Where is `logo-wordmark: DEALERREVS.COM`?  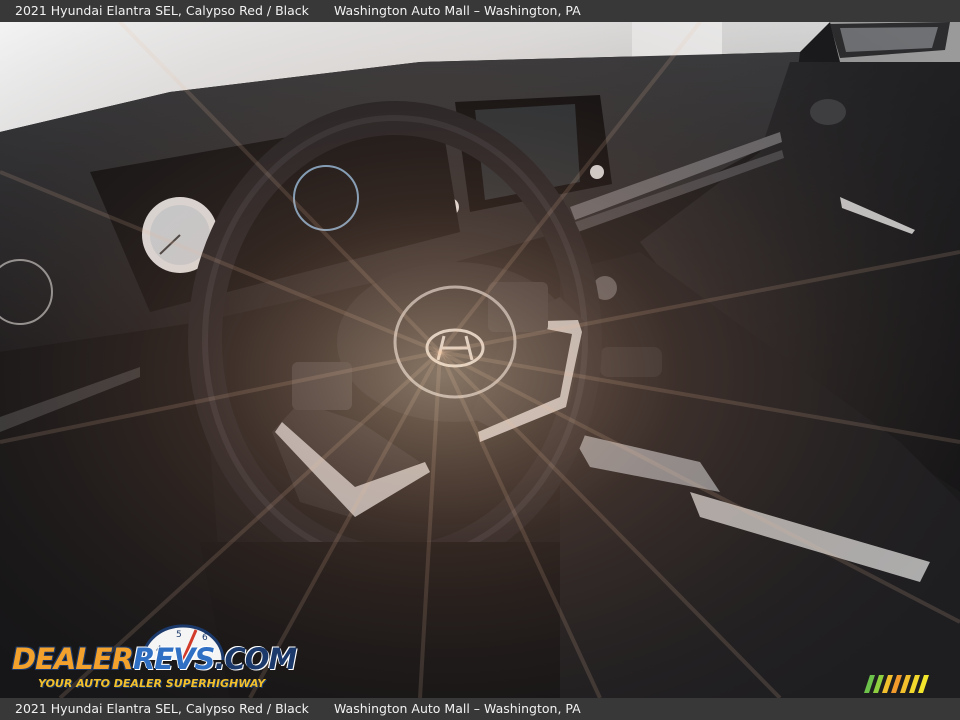
logo-wordmark: DEALERREVS.COM is located at coordinates (154, 659).